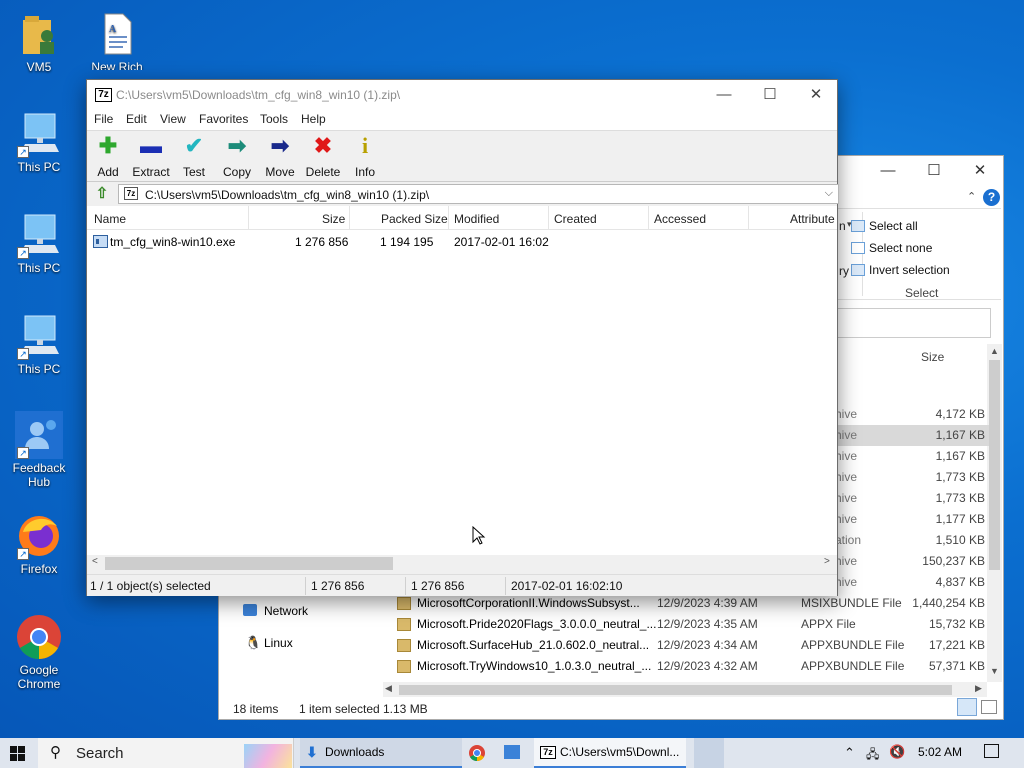  Describe the element at coordinates (110, 219) in the screenshot. I see `column-header-name: Name` at that location.